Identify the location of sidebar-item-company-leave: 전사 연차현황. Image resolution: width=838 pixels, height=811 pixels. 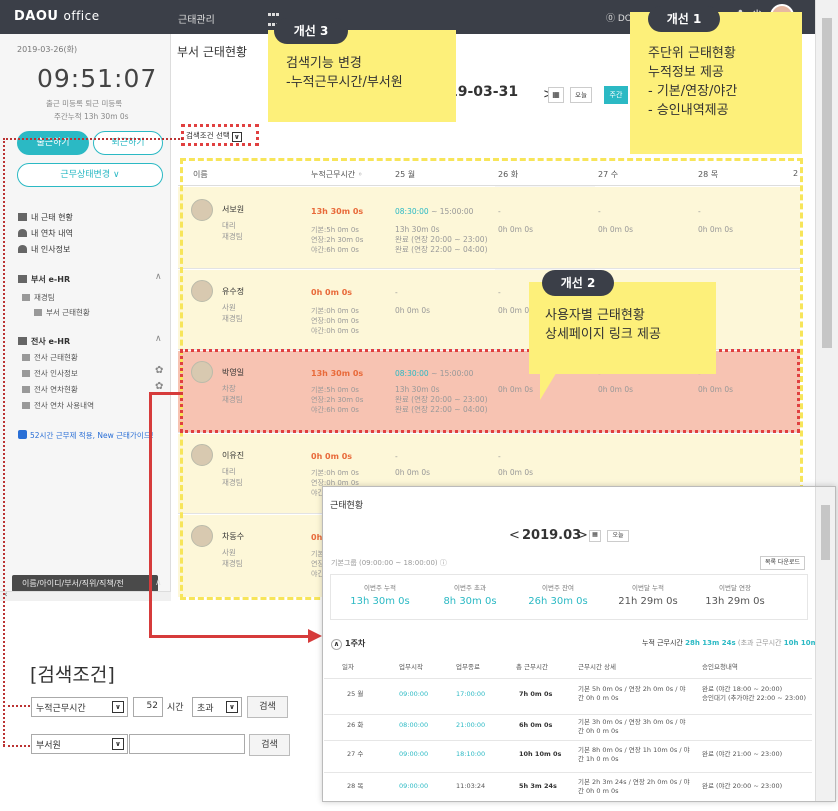
(50, 389).